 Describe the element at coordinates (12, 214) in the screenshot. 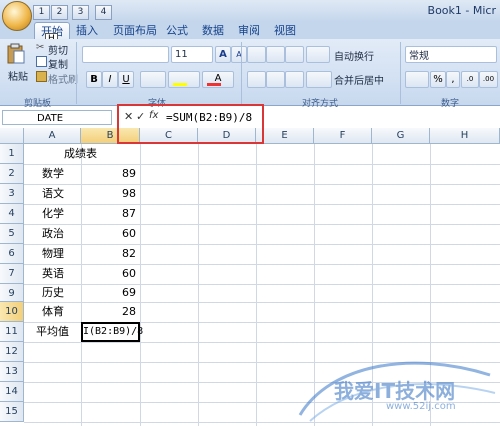

I see `row-header-4: 4` at that location.